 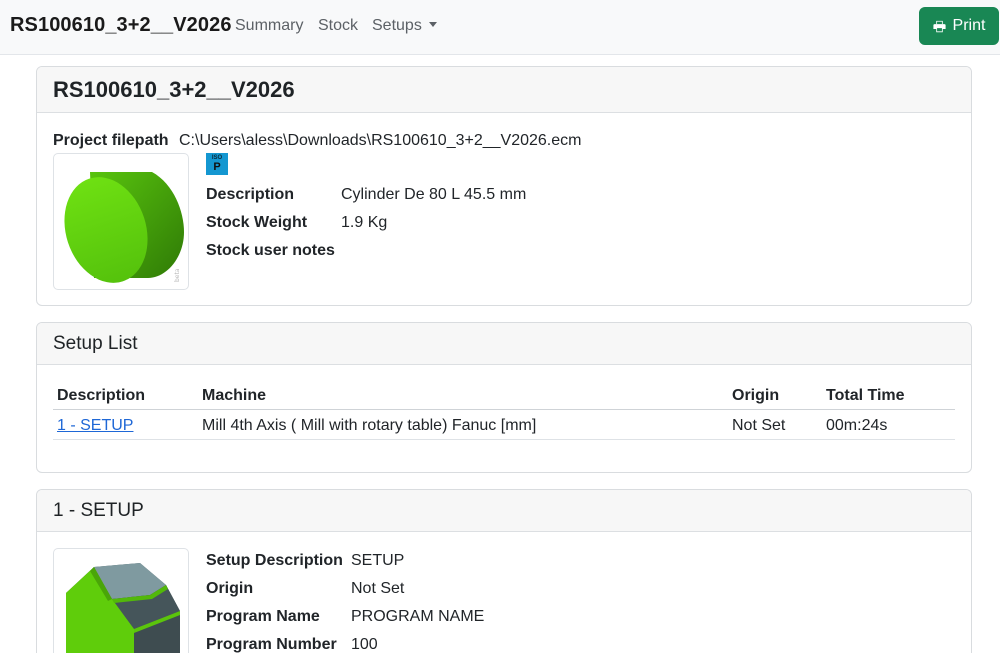 I want to click on program-number-value: 100, so click(x=364, y=644).